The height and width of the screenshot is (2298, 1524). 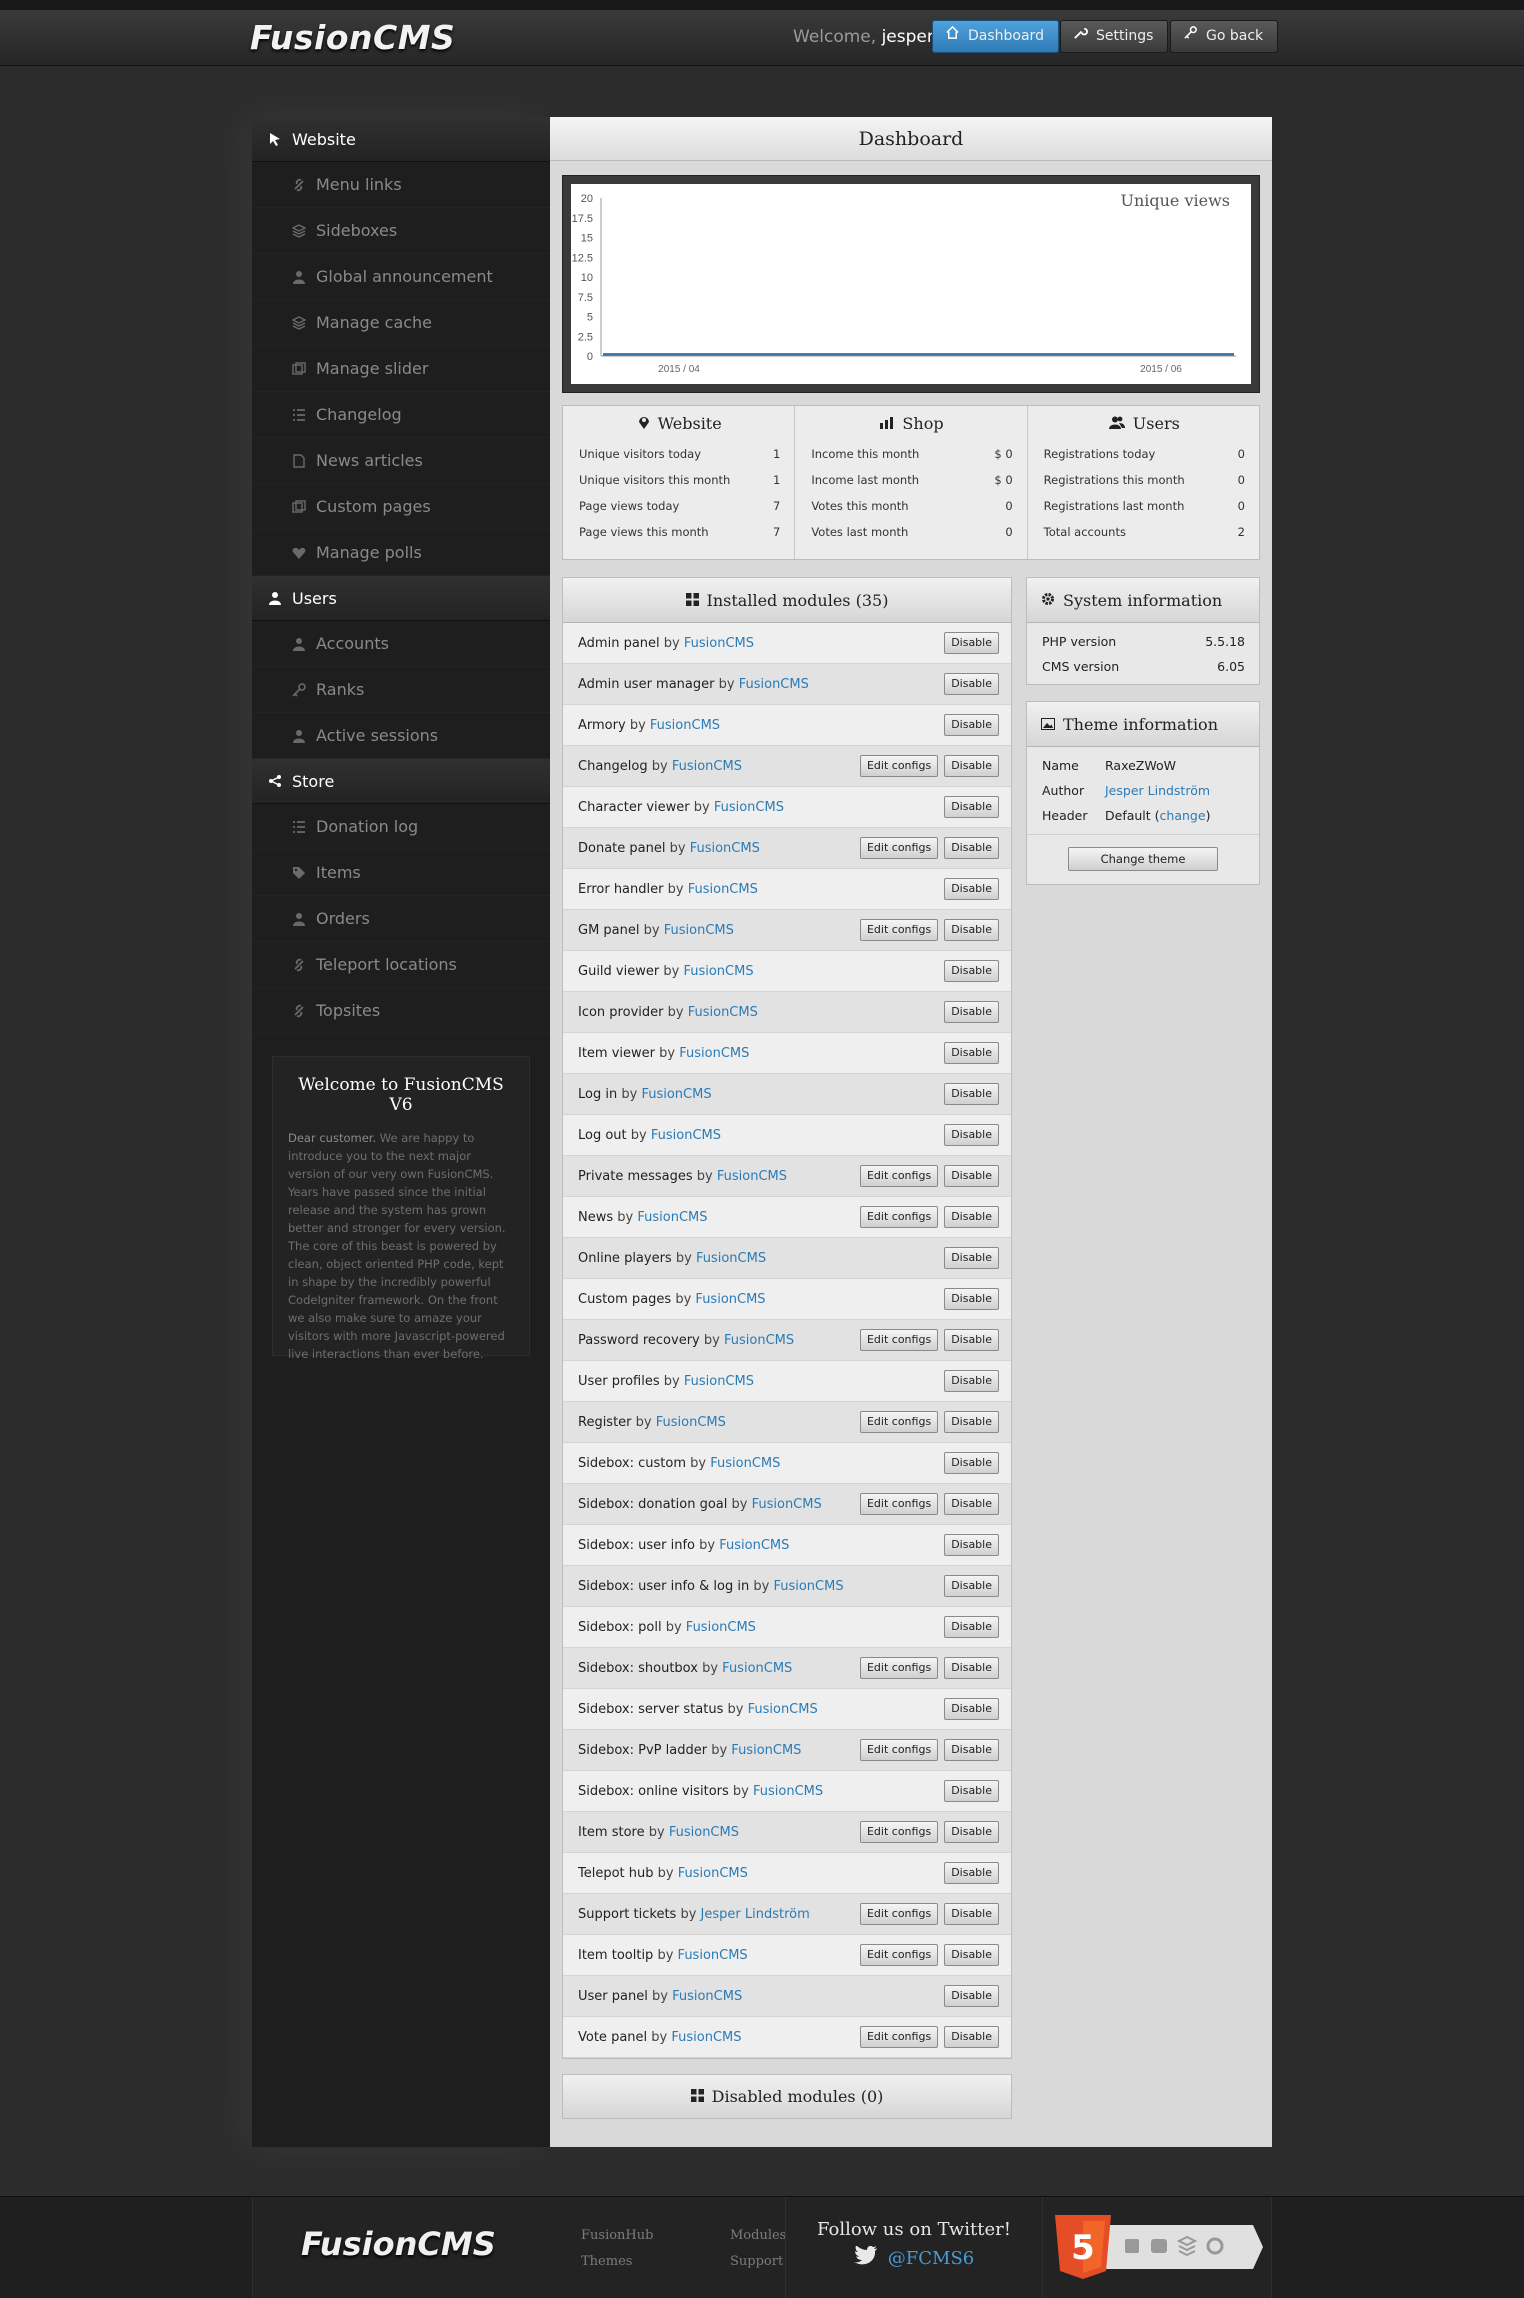 What do you see at coordinates (398, 2244) in the screenshot?
I see `footer-logo: FusionCMS` at bounding box center [398, 2244].